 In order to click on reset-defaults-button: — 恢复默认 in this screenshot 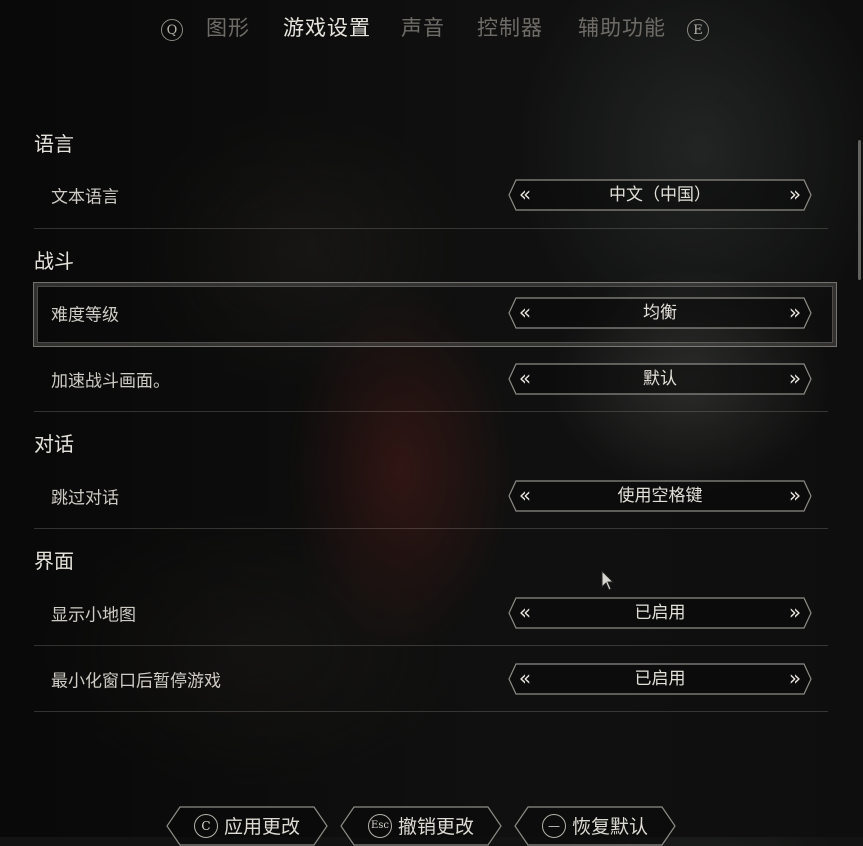, I will do `click(595, 826)`.